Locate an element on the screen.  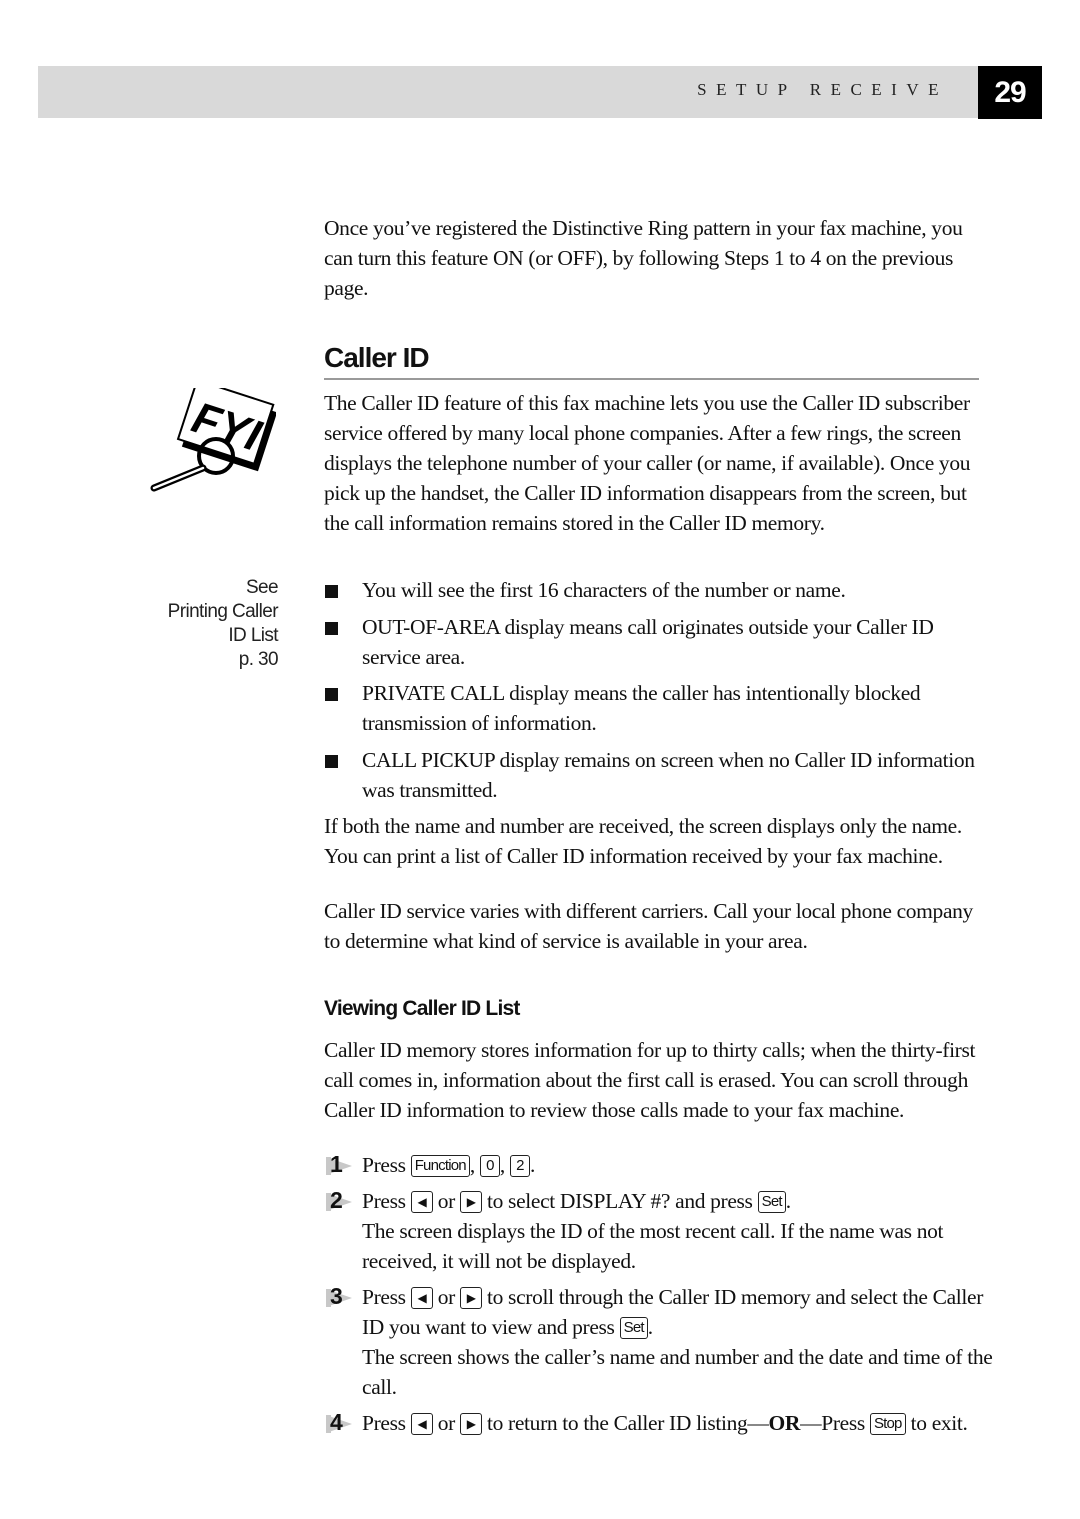
step-1: 1 Press Function, 0, 2. is located at coordinates (659, 1165).